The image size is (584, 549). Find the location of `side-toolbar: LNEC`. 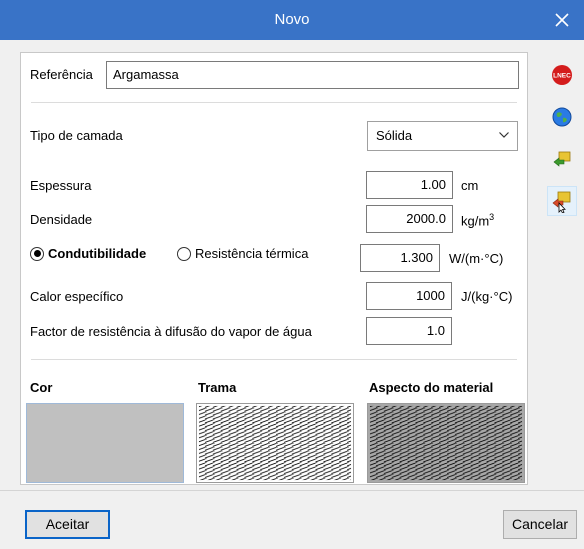

side-toolbar: LNEC is located at coordinates (562, 268).